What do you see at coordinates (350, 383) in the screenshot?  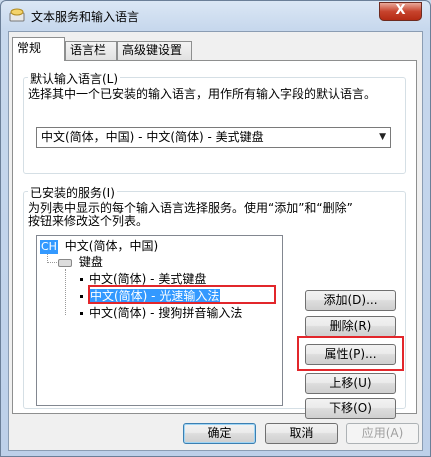 I see `move-up-button: 上移(U)` at bounding box center [350, 383].